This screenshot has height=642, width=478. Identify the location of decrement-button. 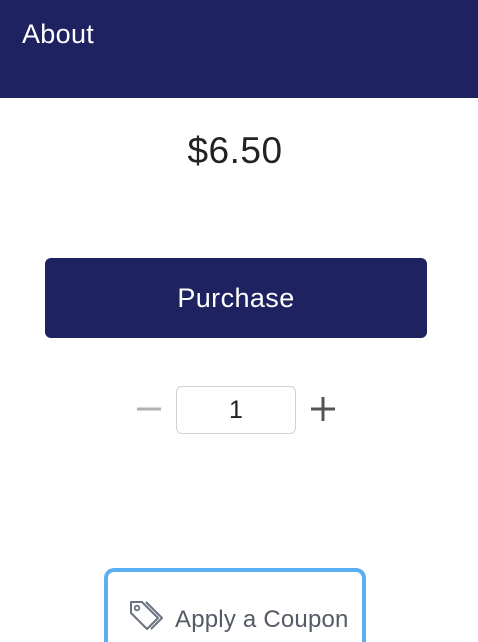
(149, 409).